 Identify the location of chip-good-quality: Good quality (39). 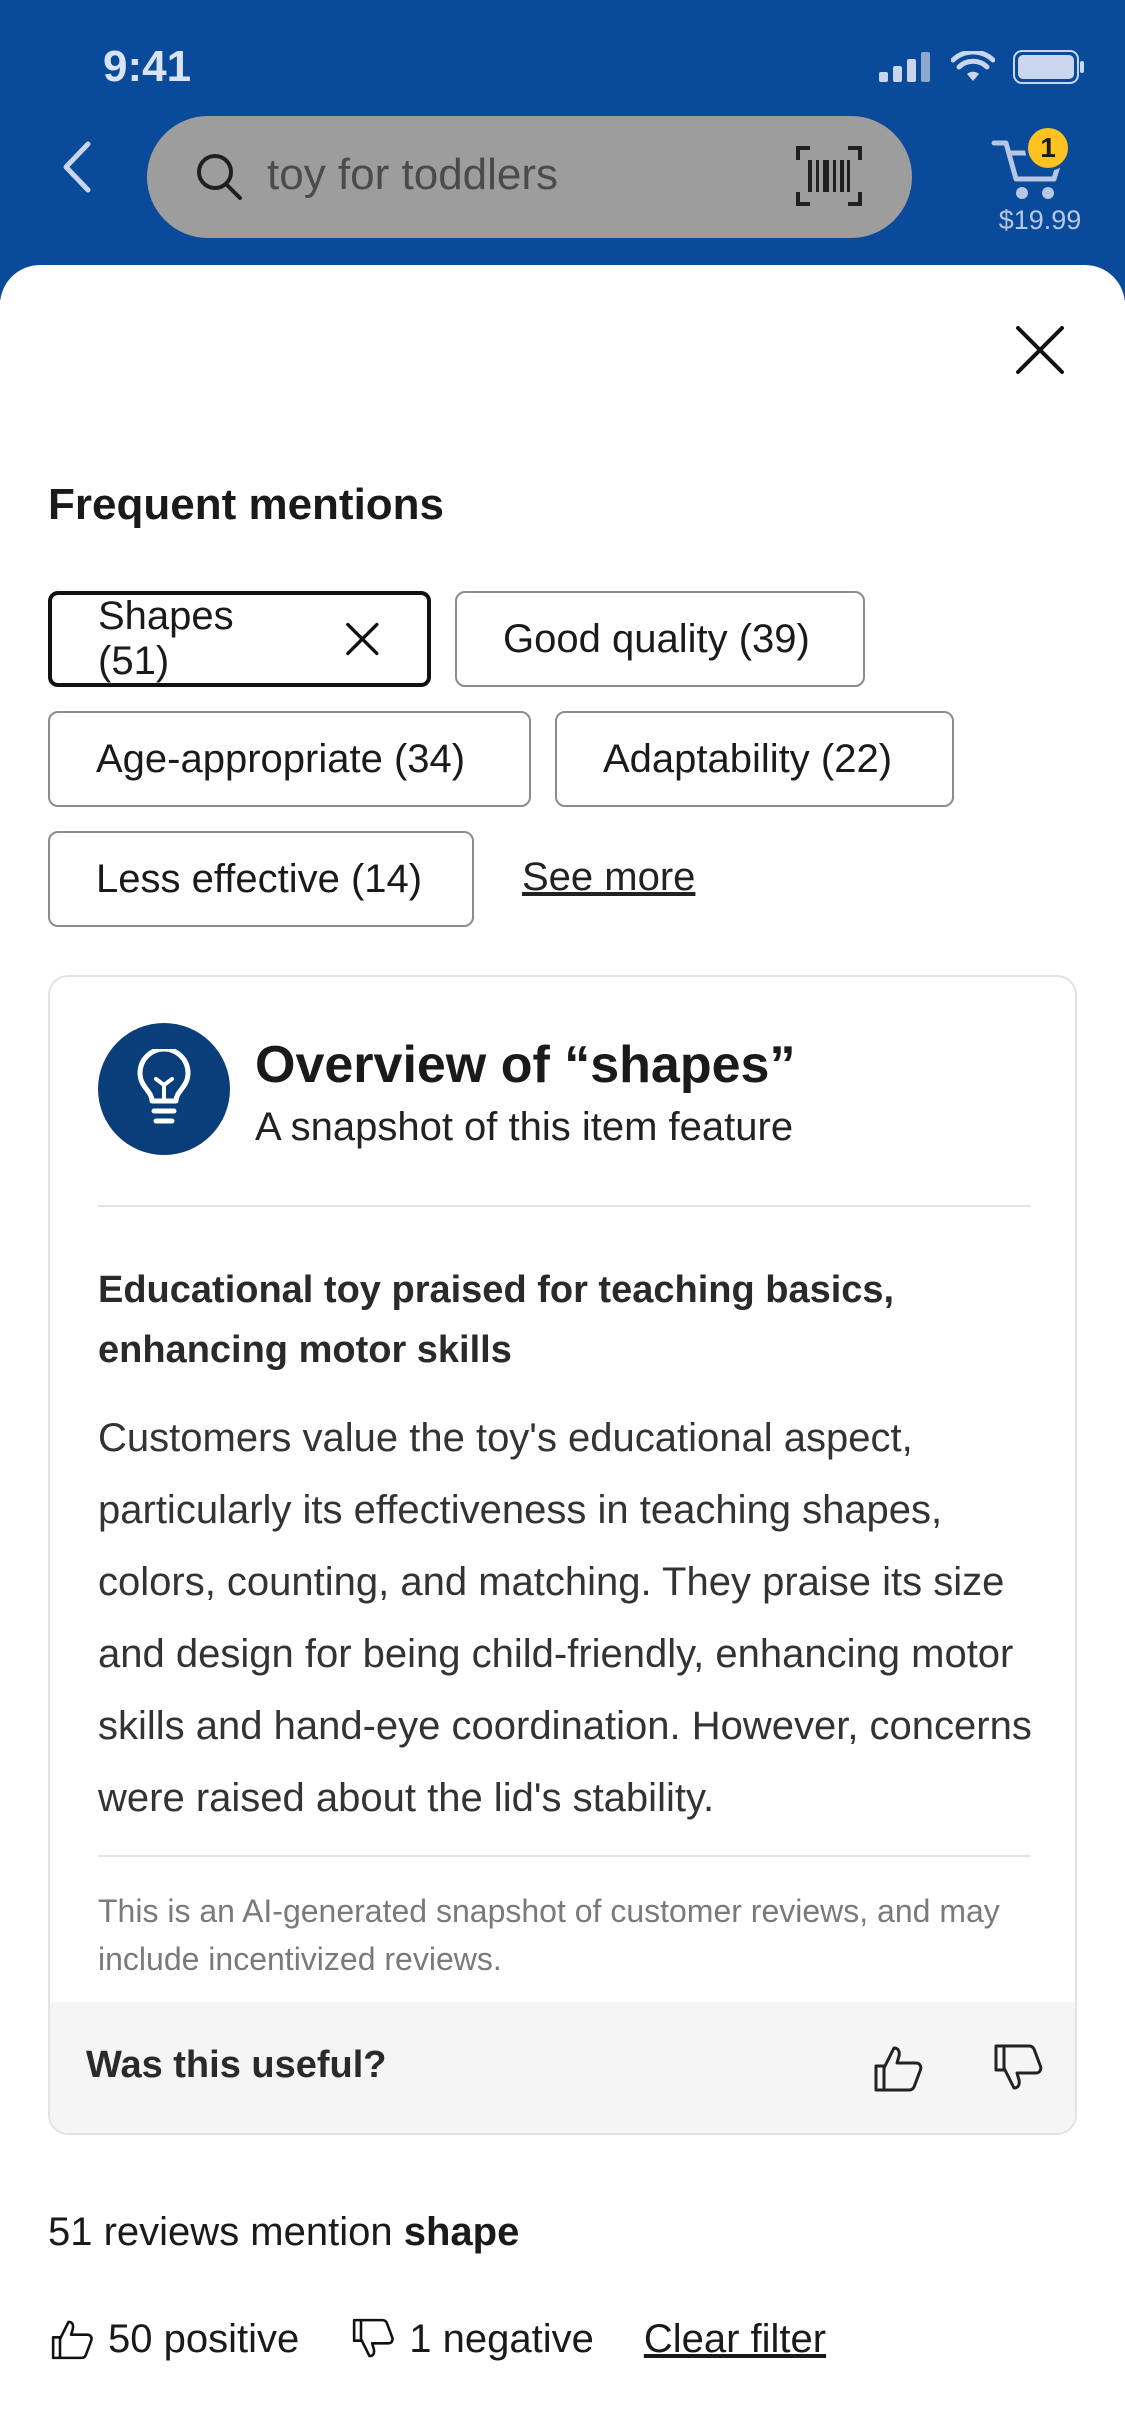
(660, 639).